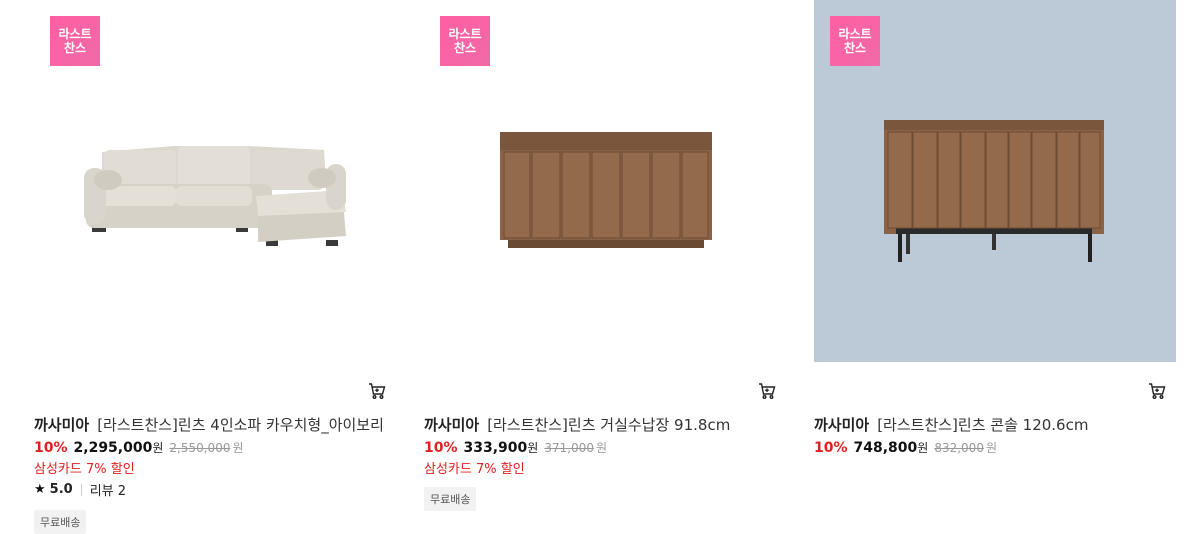 The height and width of the screenshot is (534, 1191). I want to click on price-row: 10% 333,900원 371,000 원, so click(515, 447).